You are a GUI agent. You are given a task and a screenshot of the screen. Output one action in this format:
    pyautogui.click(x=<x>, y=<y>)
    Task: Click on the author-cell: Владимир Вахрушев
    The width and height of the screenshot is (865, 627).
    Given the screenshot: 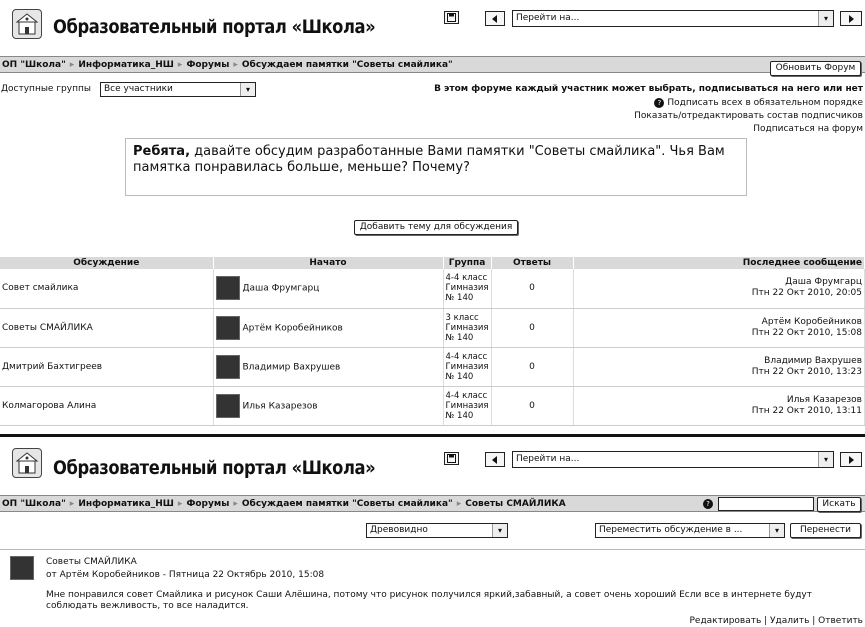 What is the action you would take?
    pyautogui.click(x=328, y=367)
    